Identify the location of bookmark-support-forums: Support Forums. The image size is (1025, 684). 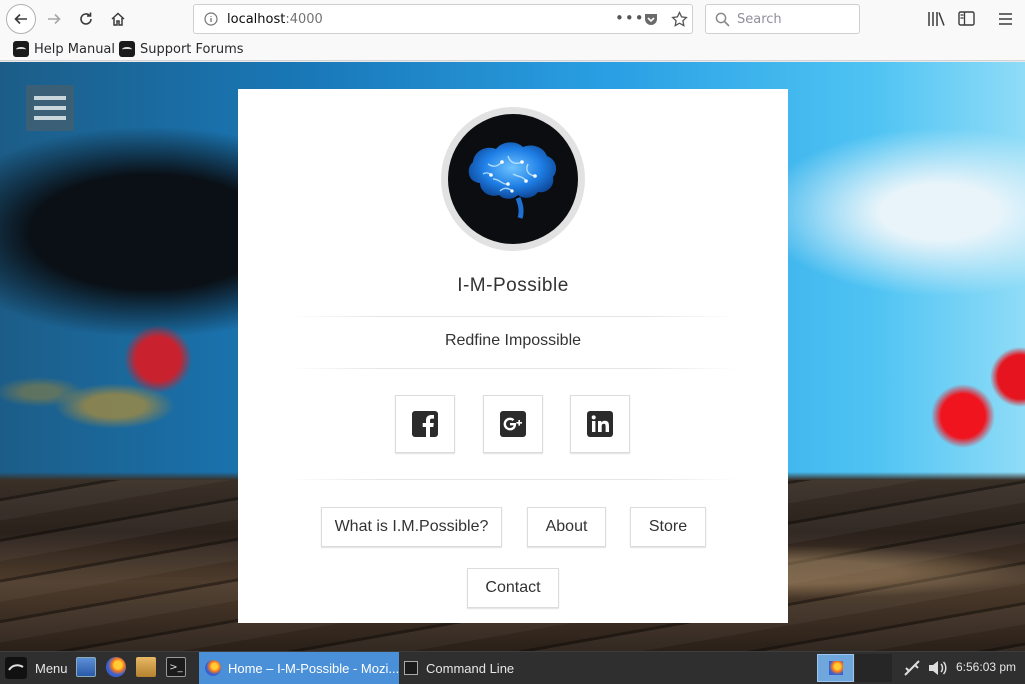
(181, 49).